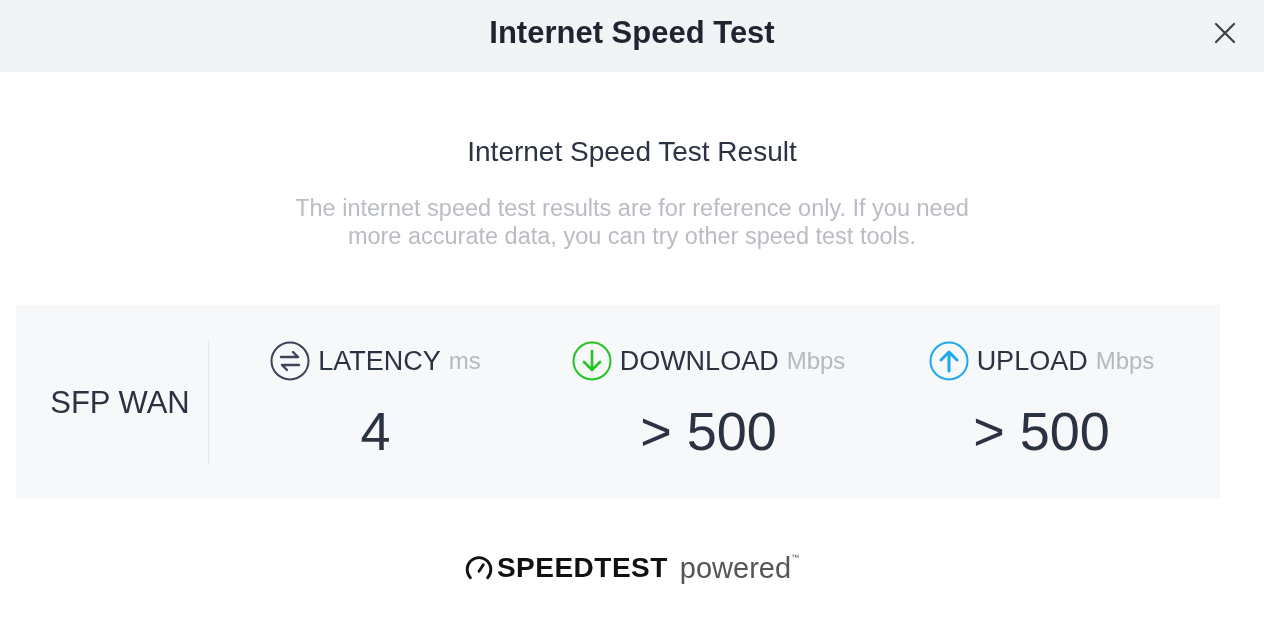 Image resolution: width=1264 pixels, height=640 pixels. What do you see at coordinates (1225, 33) in the screenshot?
I see `close-icon` at bounding box center [1225, 33].